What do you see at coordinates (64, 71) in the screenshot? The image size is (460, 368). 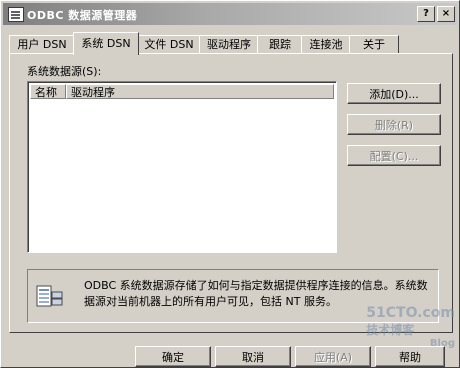 I see `system-data-sources-label: 系统数据源(S):` at bounding box center [64, 71].